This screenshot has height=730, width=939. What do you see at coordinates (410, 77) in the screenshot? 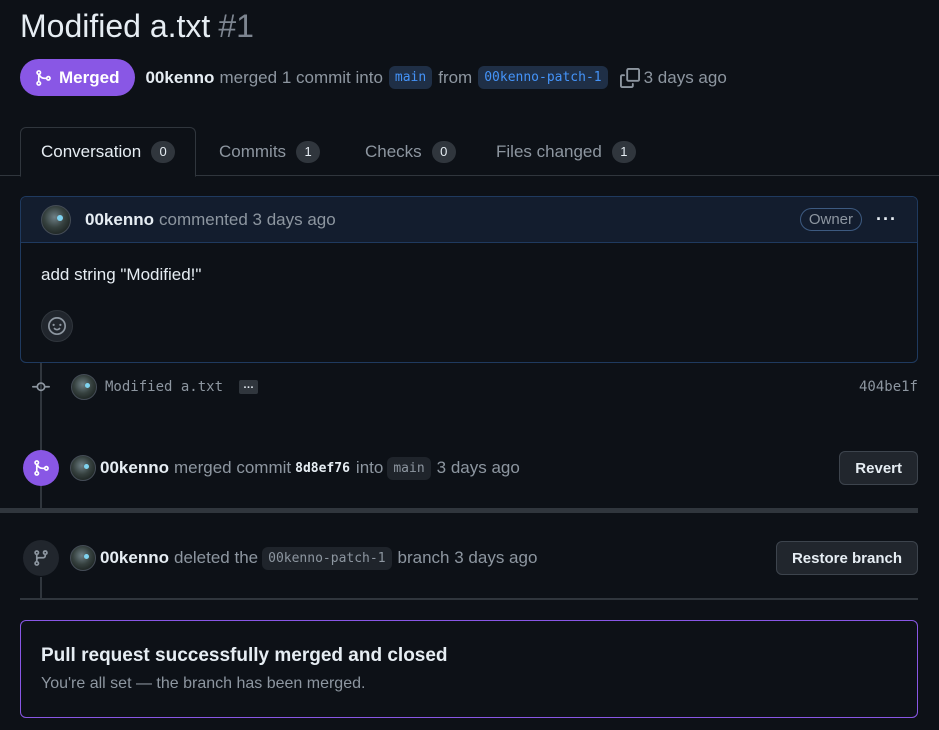
I see `base-branch-label: main` at bounding box center [410, 77].